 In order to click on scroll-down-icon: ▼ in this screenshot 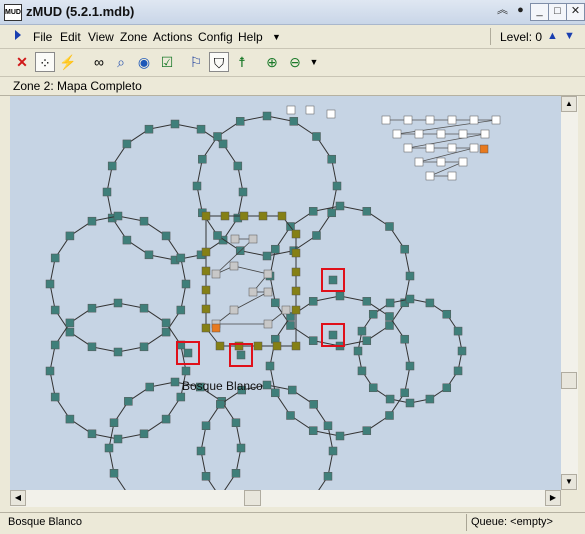, I will do `click(569, 482)`.